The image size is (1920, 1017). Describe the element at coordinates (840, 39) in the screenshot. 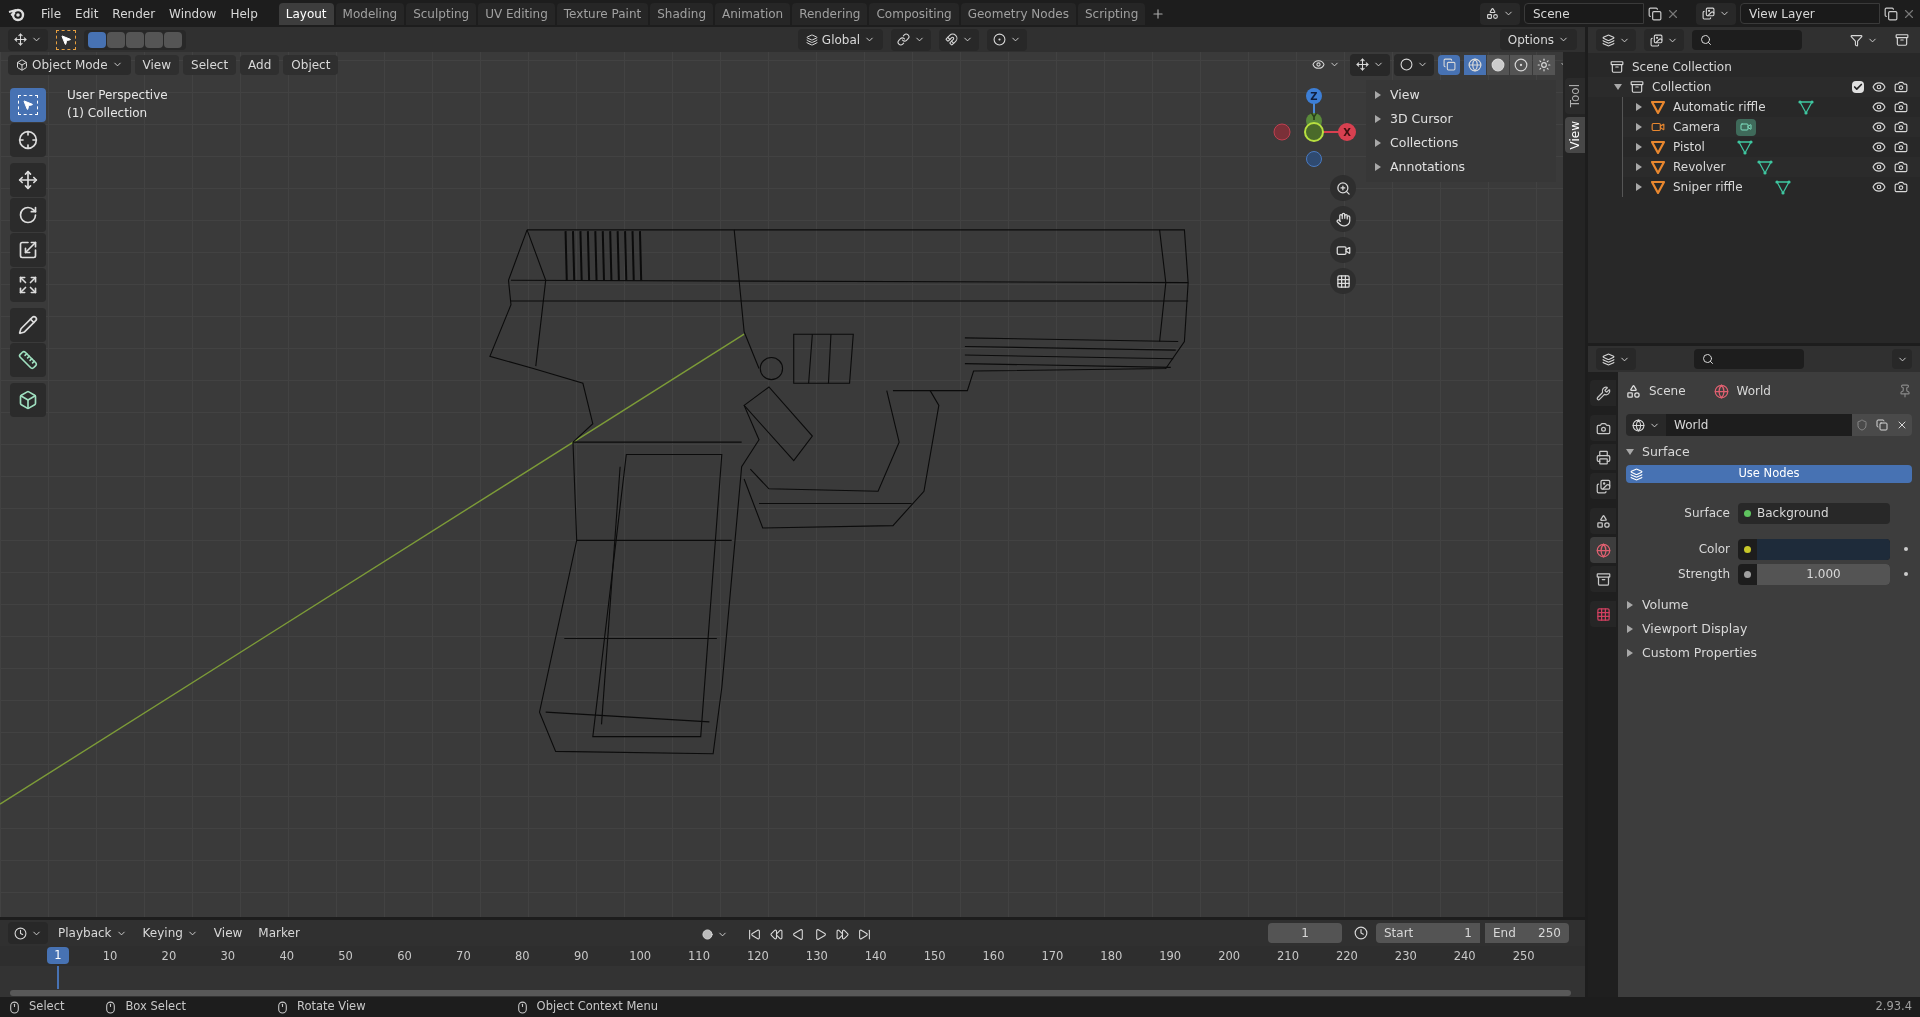

I see `orientation-dropdown: Global` at that location.